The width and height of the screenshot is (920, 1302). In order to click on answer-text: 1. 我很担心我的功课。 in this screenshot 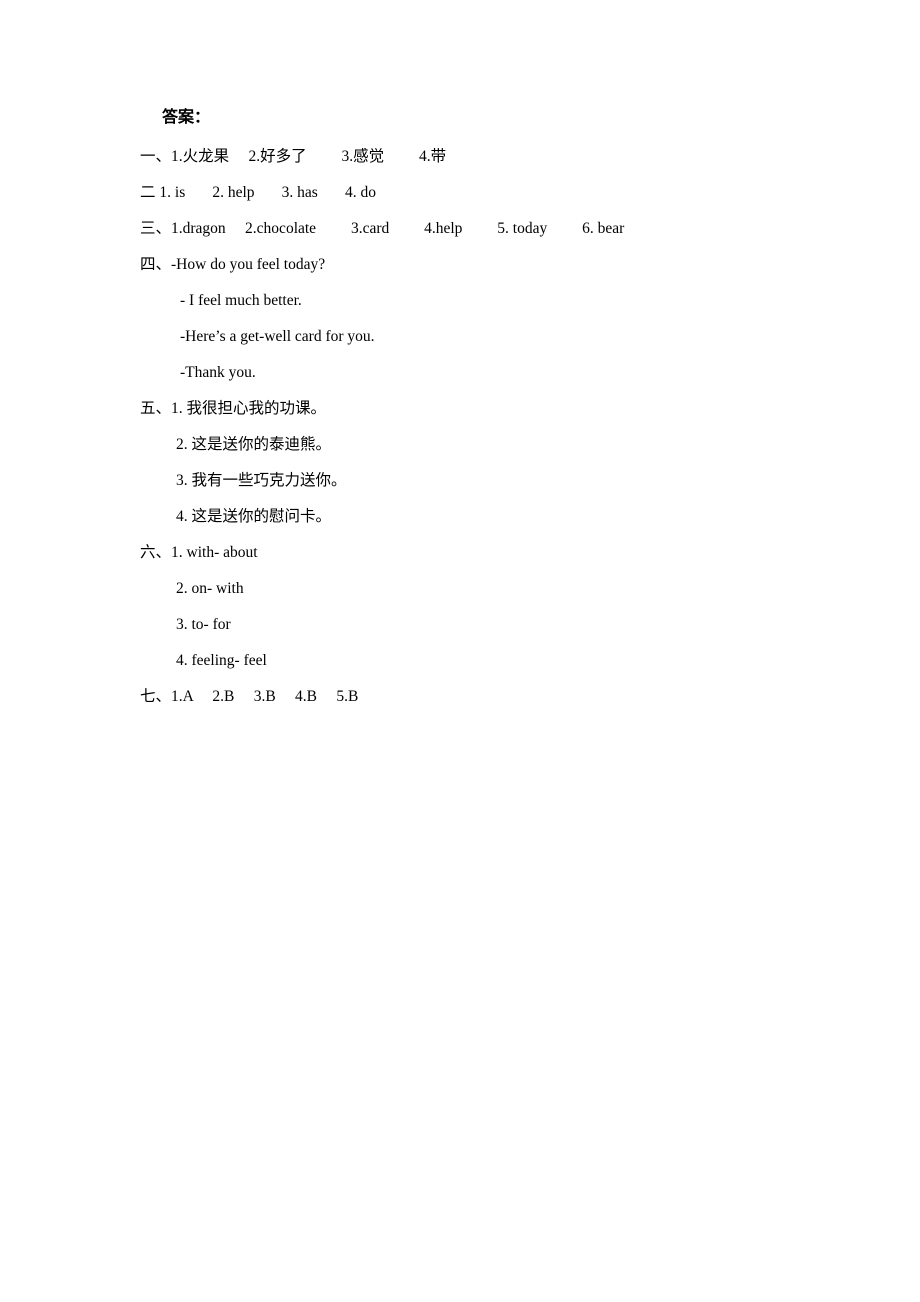, I will do `click(249, 408)`.